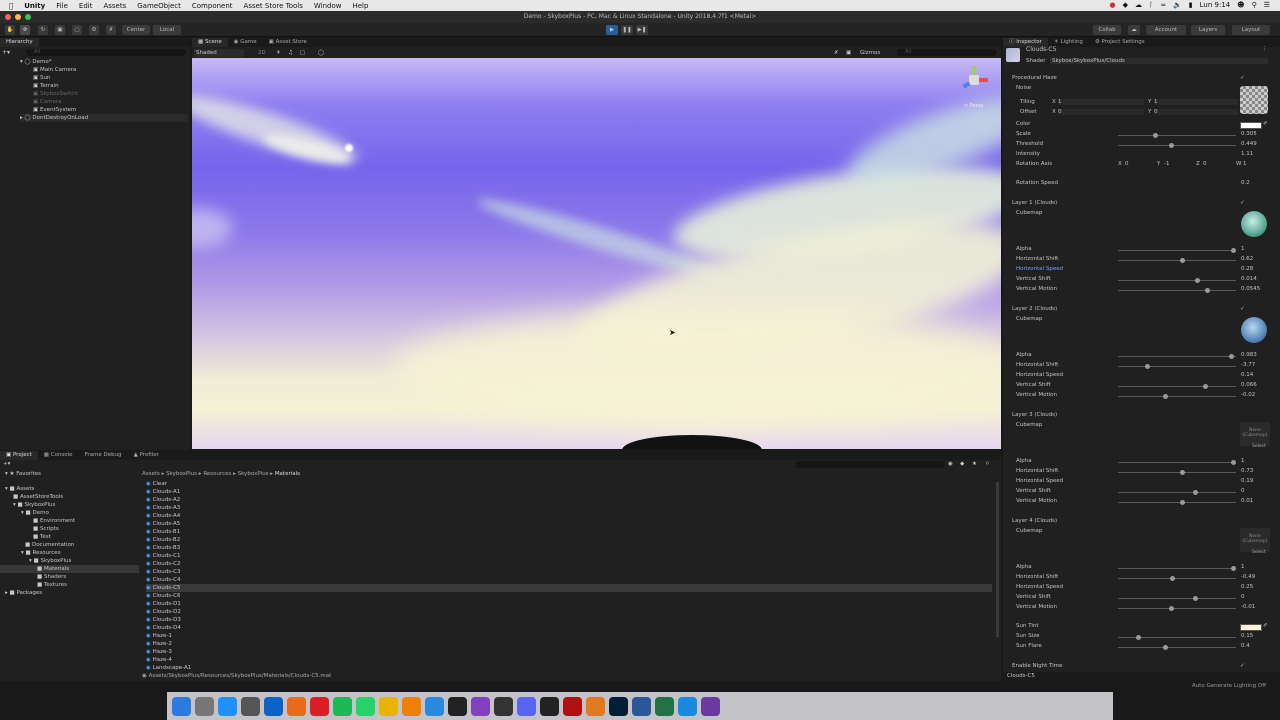  I want to click on property-value-field: 0.01, so click(1247, 501).